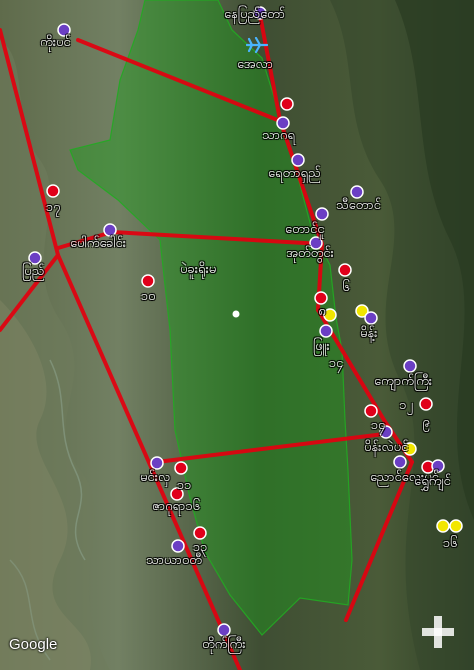  I want to click on place-label-kyaukkyi: ကျောက်ကြီး, so click(403, 381).